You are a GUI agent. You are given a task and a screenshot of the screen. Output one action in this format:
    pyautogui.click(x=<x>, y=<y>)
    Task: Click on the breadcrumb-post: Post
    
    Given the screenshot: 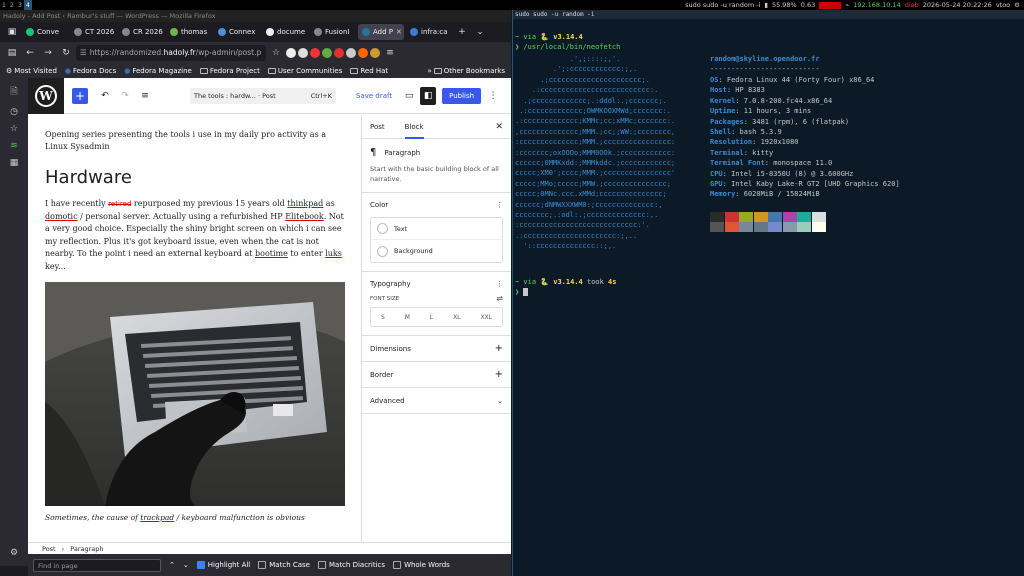 What is the action you would take?
    pyautogui.click(x=49, y=549)
    